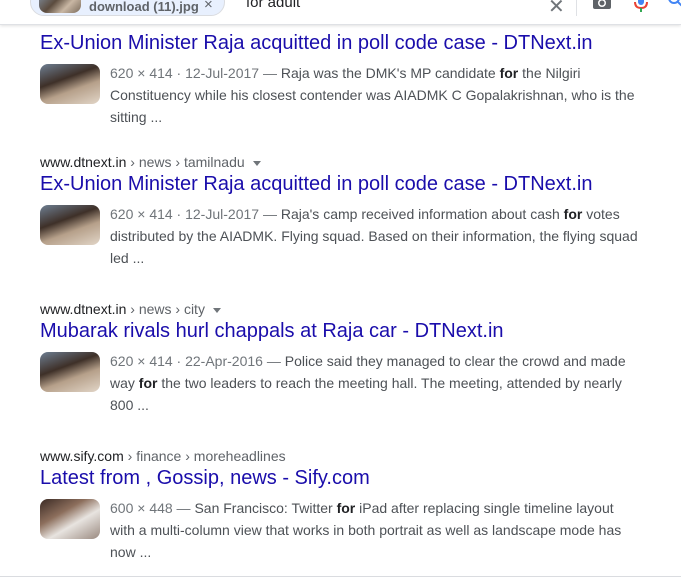  Describe the element at coordinates (185, 162) in the screenshot. I see `cite-path: › news › tamilnadu` at that location.